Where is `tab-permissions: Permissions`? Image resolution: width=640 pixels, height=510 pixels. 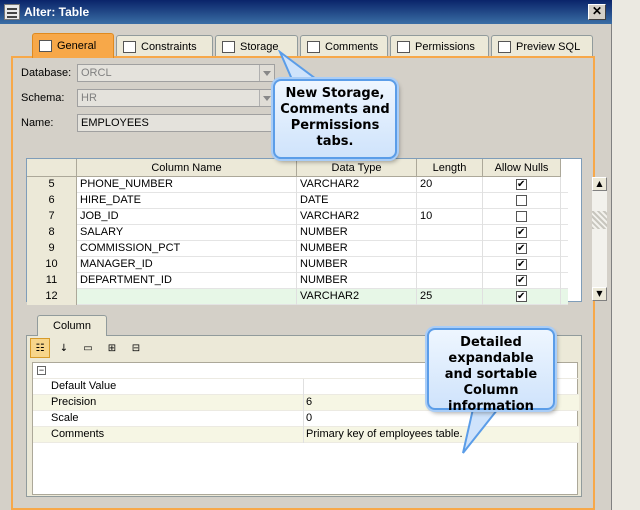 tab-permissions: Permissions is located at coordinates (439, 46).